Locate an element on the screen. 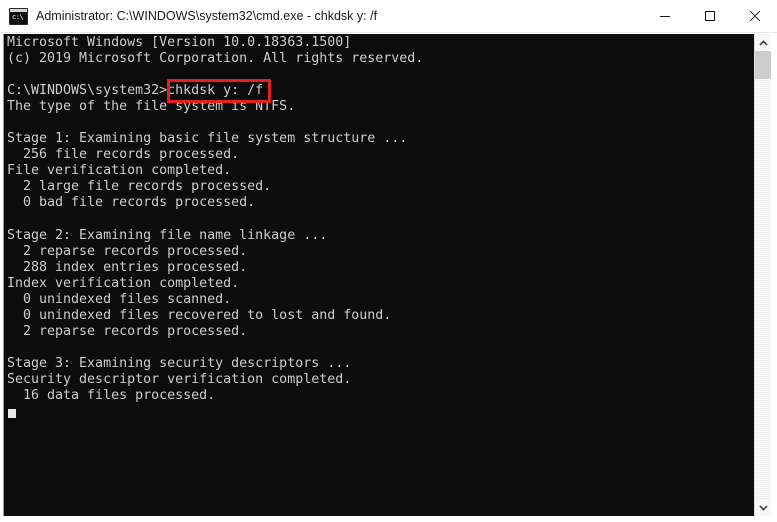 This screenshot has width=777, height=522. close-button is located at coordinates (754, 16).